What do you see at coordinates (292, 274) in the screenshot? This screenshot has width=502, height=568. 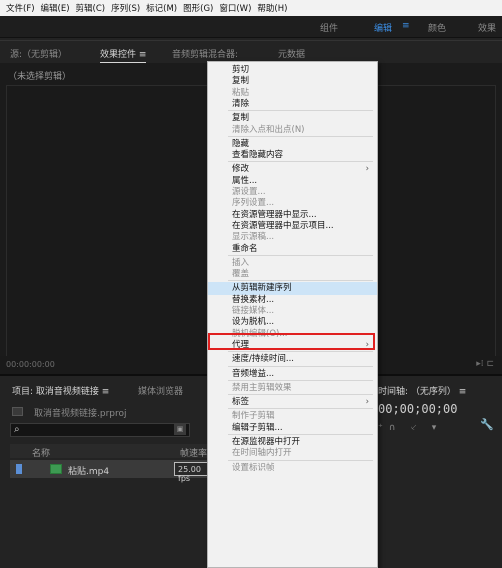 I see `context-menu-item: 覆盖` at bounding box center [292, 274].